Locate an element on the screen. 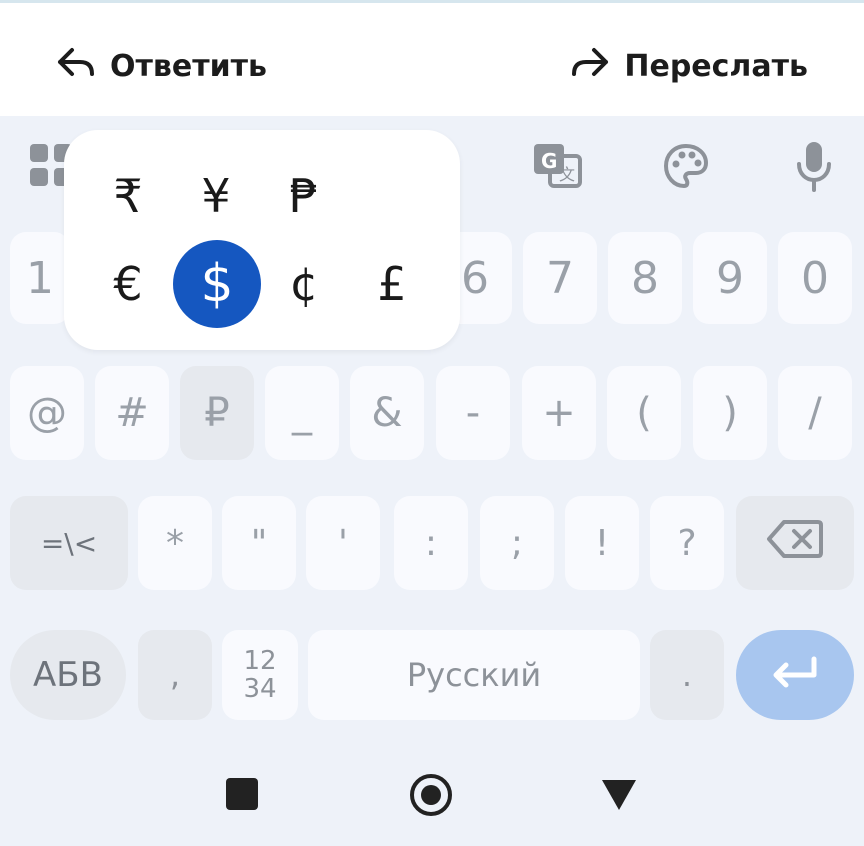 This screenshot has height=846, width=864. numpad-switch-key: 12 34 is located at coordinates (260, 675).